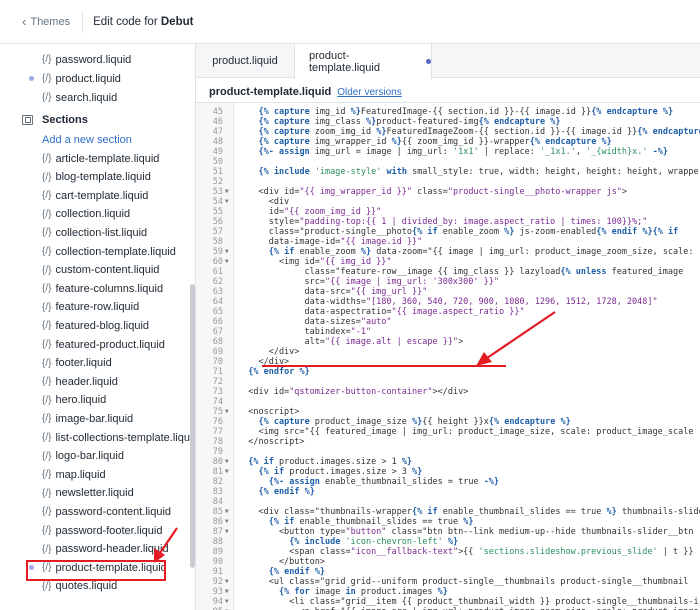  What do you see at coordinates (217, 292) in the screenshot?
I see `line-number: 63` at bounding box center [217, 292].